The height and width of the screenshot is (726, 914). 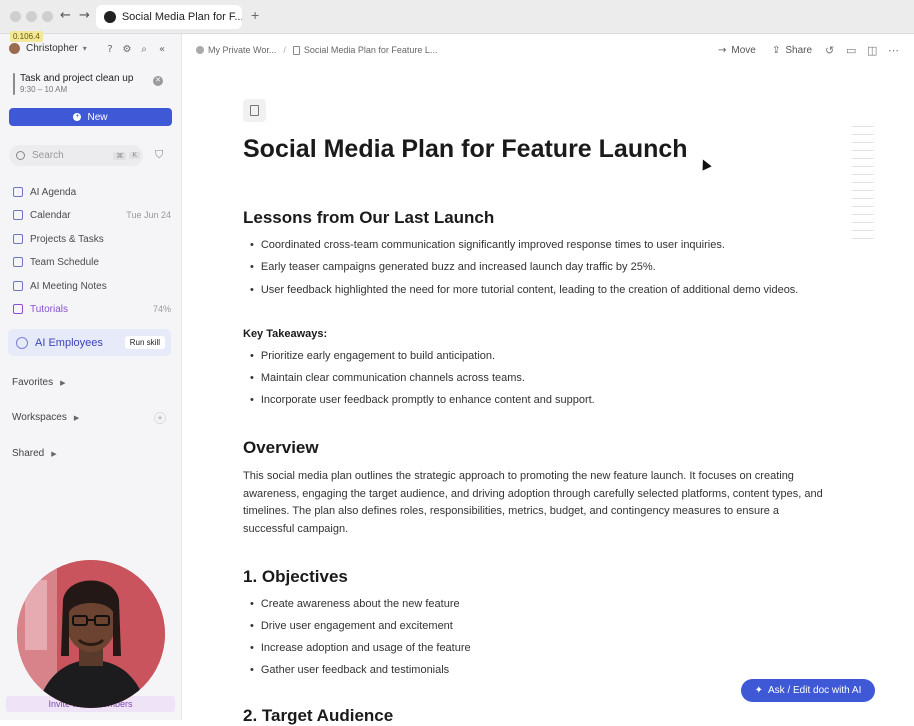 What do you see at coordinates (65, 15) in the screenshot?
I see `back-arrow-icon: ←` at bounding box center [65, 15].